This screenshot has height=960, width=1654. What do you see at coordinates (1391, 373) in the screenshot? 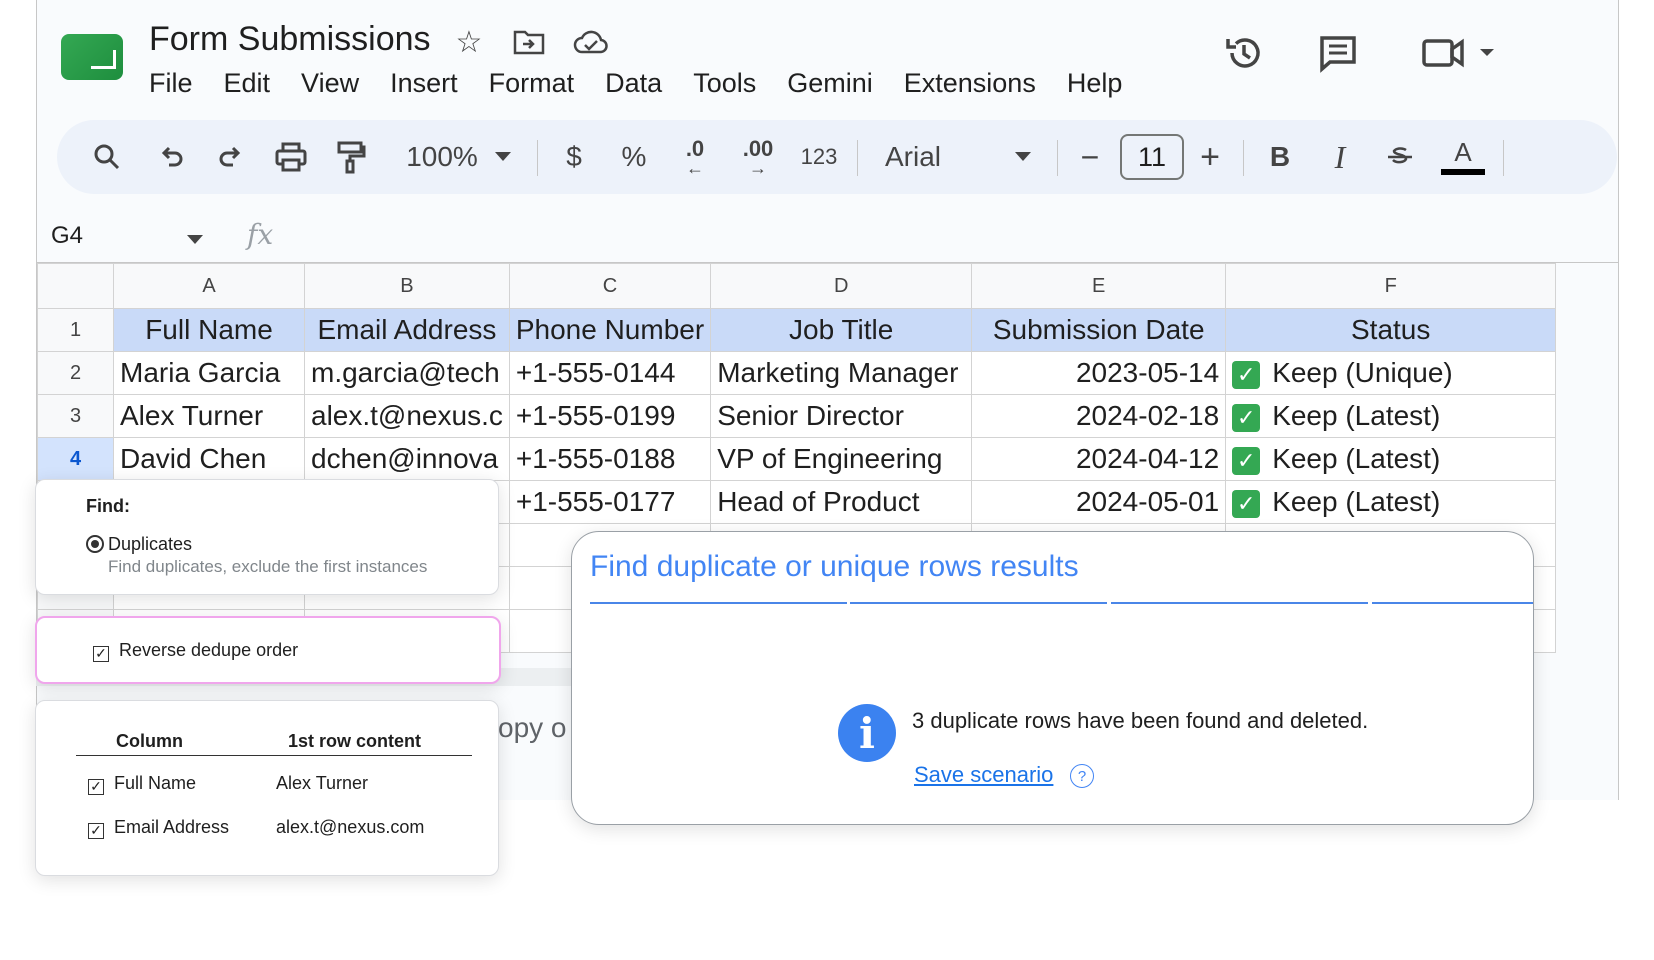
I see `cell-f2: ✓ Keep (Unique)` at bounding box center [1391, 373].